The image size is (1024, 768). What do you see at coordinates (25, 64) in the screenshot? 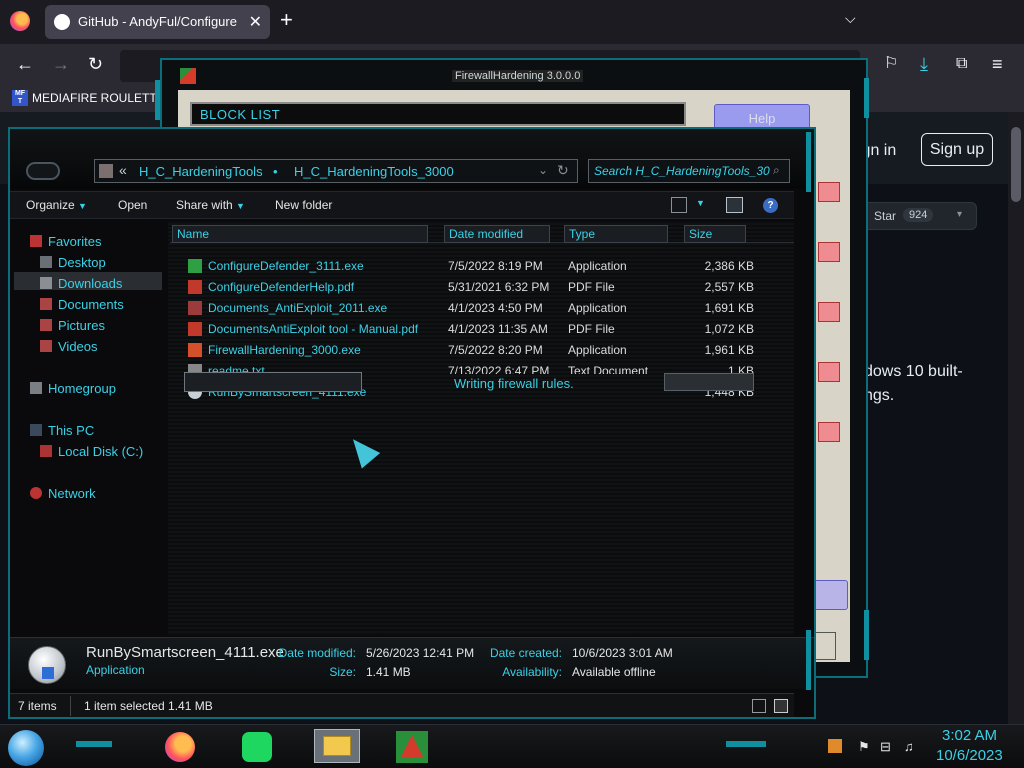
I see `back-button: ←` at bounding box center [25, 64].